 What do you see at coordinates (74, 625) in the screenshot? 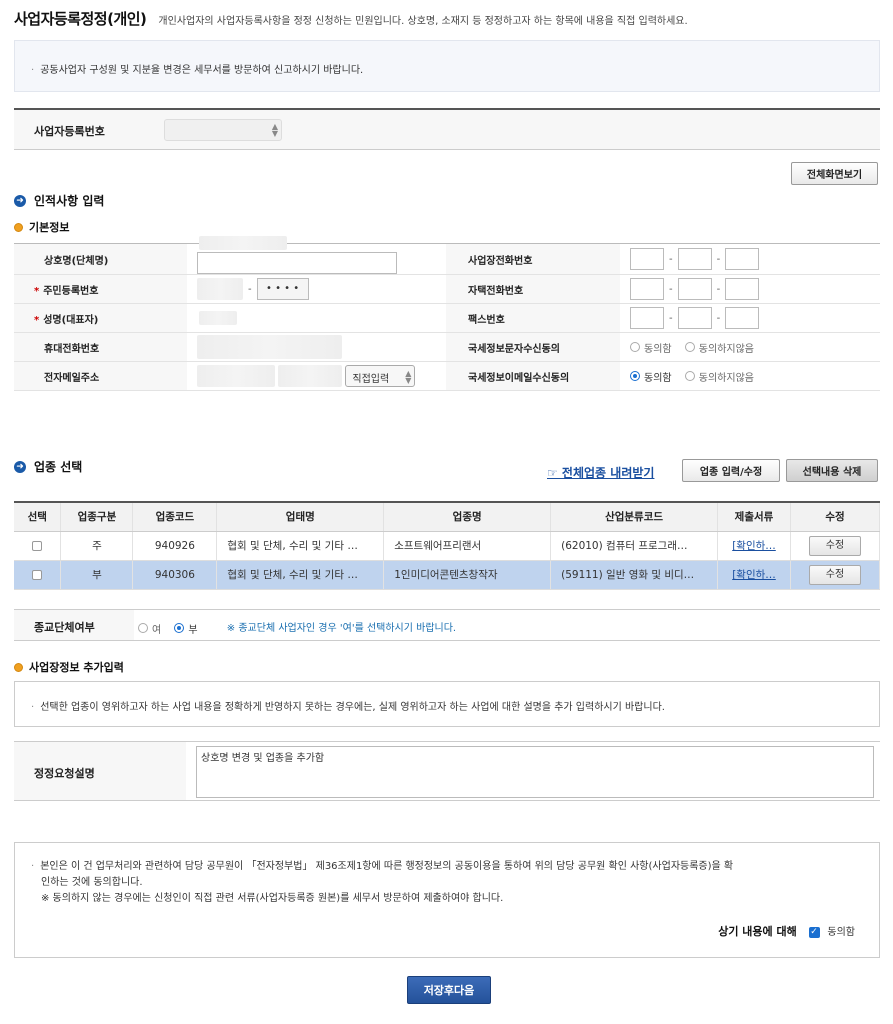
I see `religion-label: 종교단체여부` at bounding box center [74, 625].